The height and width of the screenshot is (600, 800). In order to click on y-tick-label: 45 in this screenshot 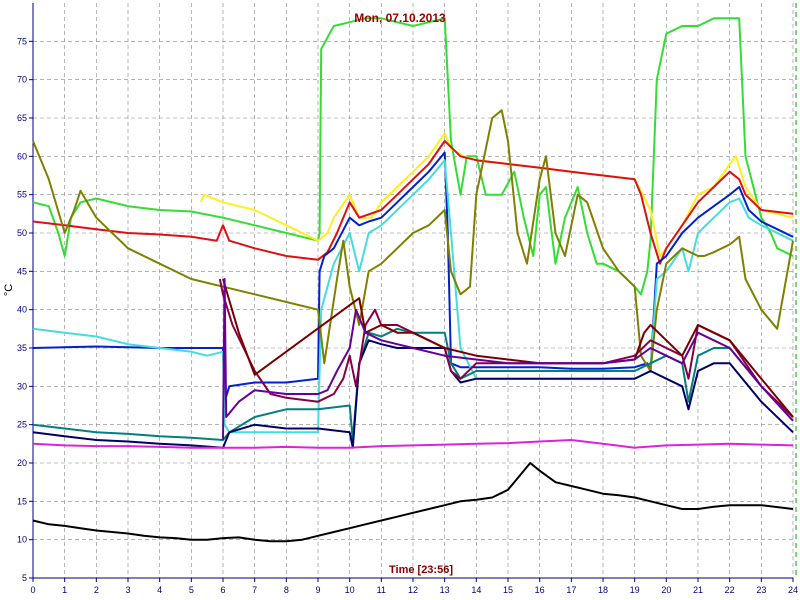, I will do `click(22, 271)`.